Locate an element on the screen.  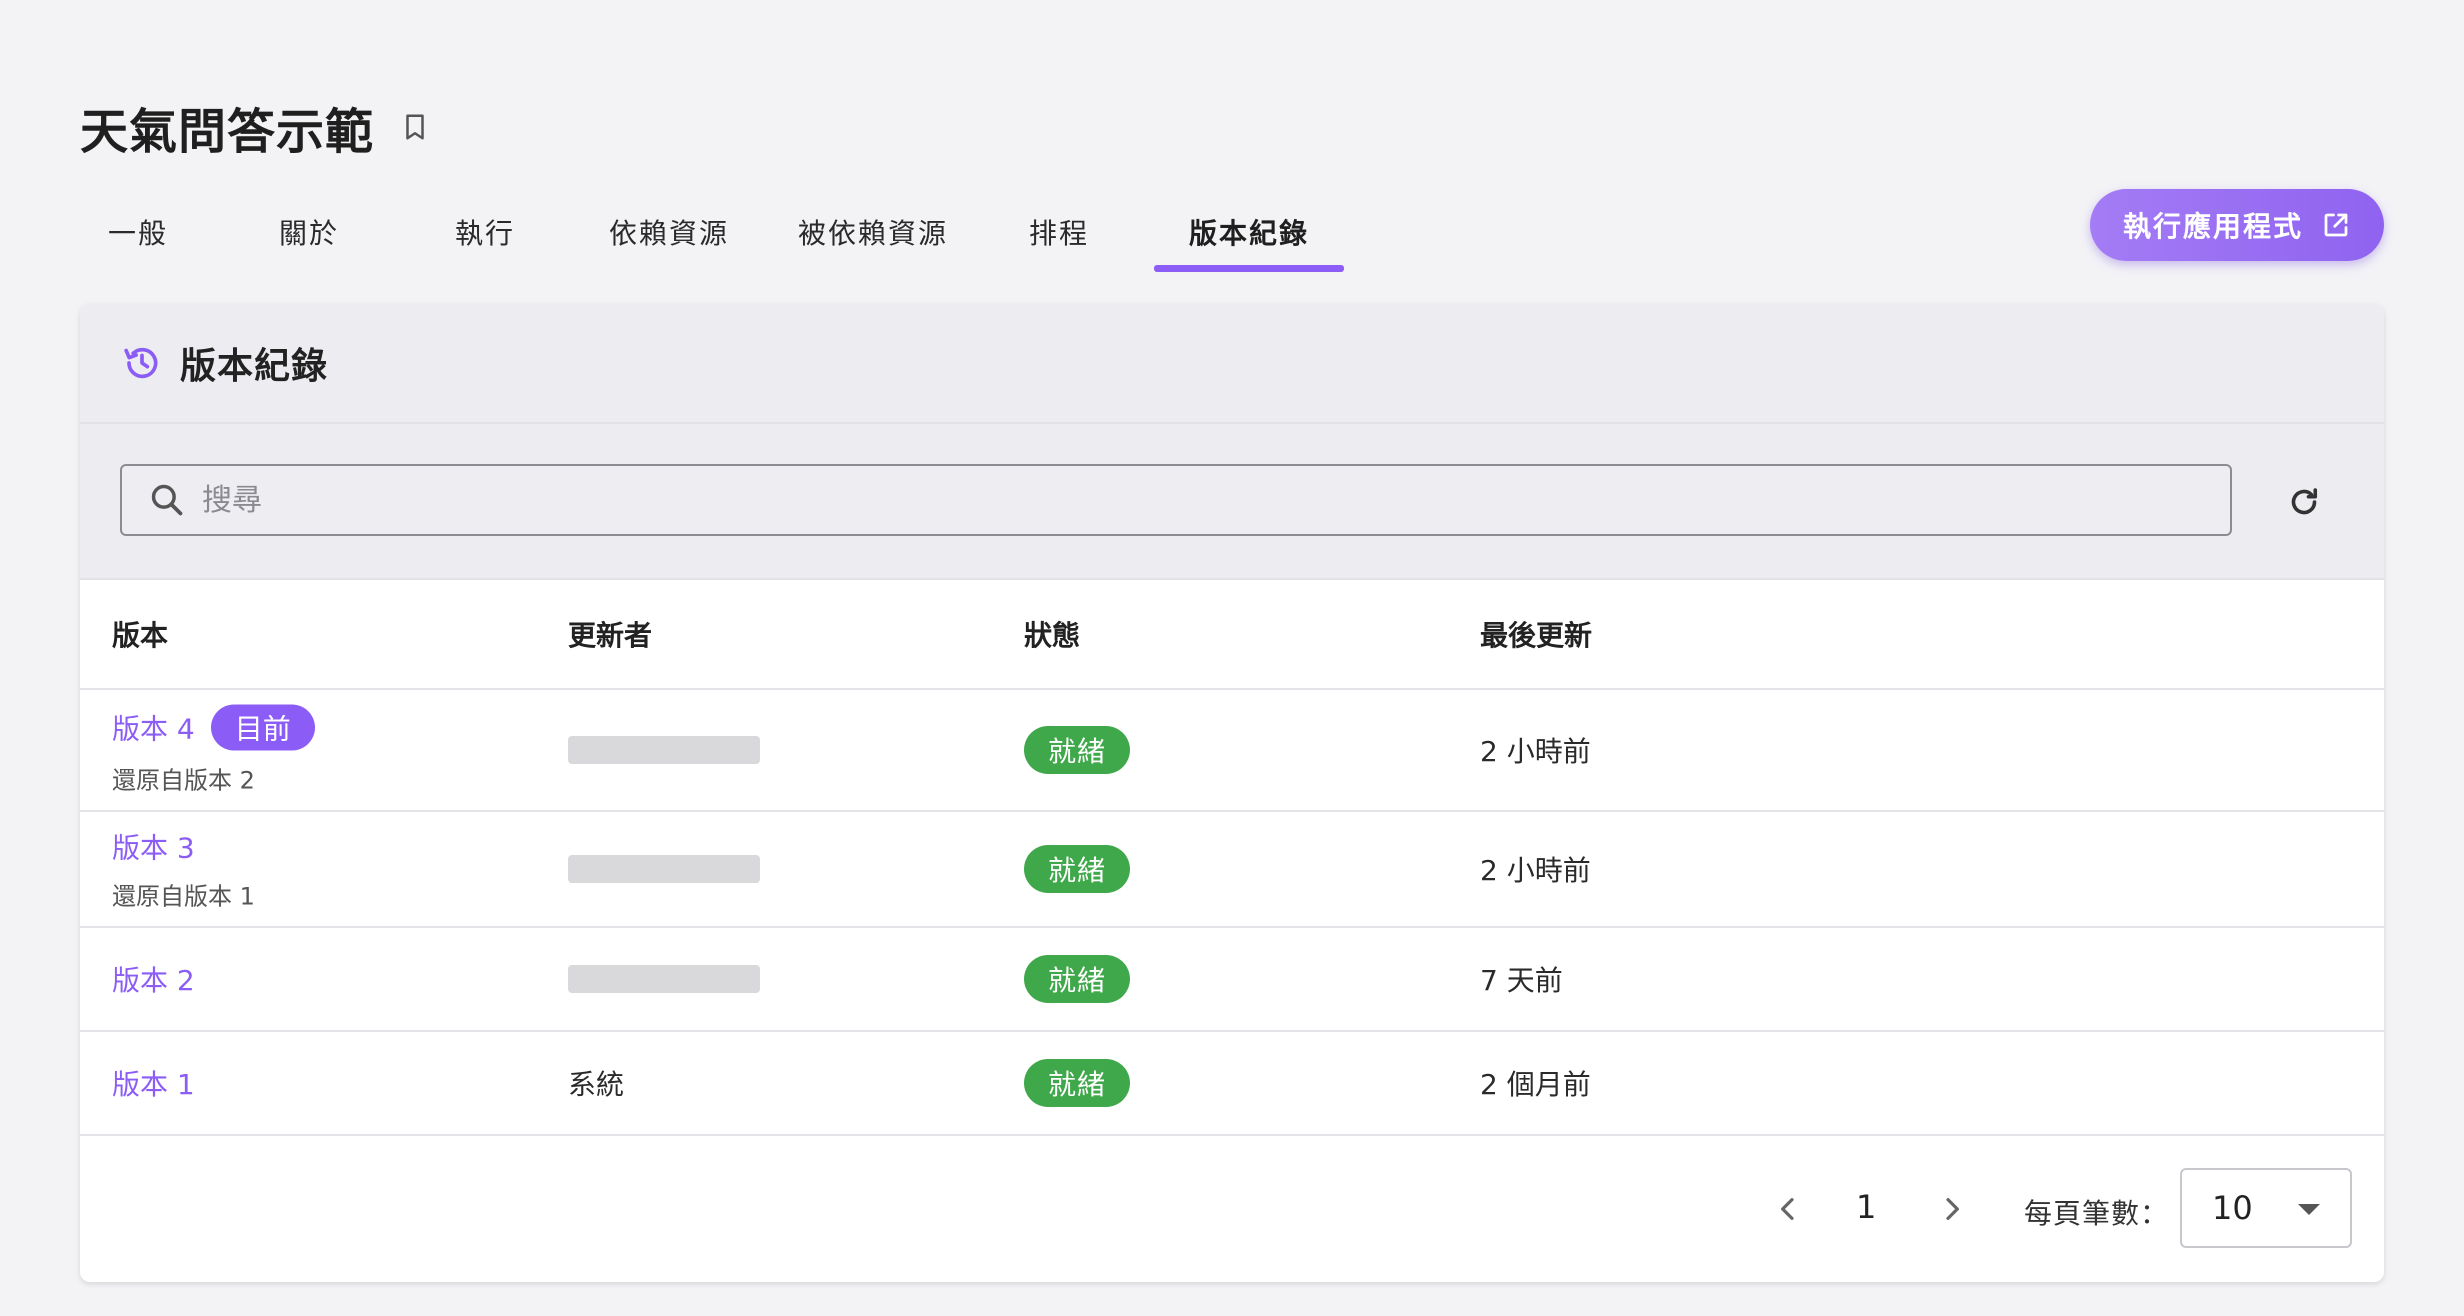
refresh-icon is located at coordinates (2304, 502).